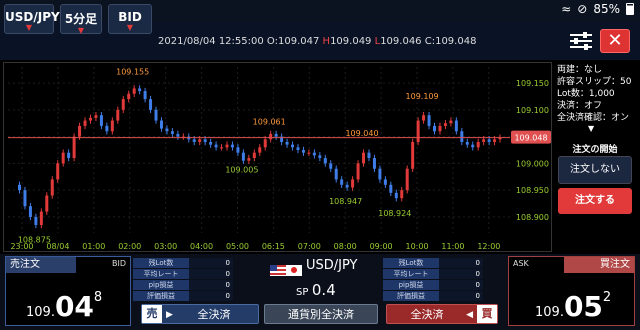  I want to click on x-tick-label: 05:00, so click(237, 246).